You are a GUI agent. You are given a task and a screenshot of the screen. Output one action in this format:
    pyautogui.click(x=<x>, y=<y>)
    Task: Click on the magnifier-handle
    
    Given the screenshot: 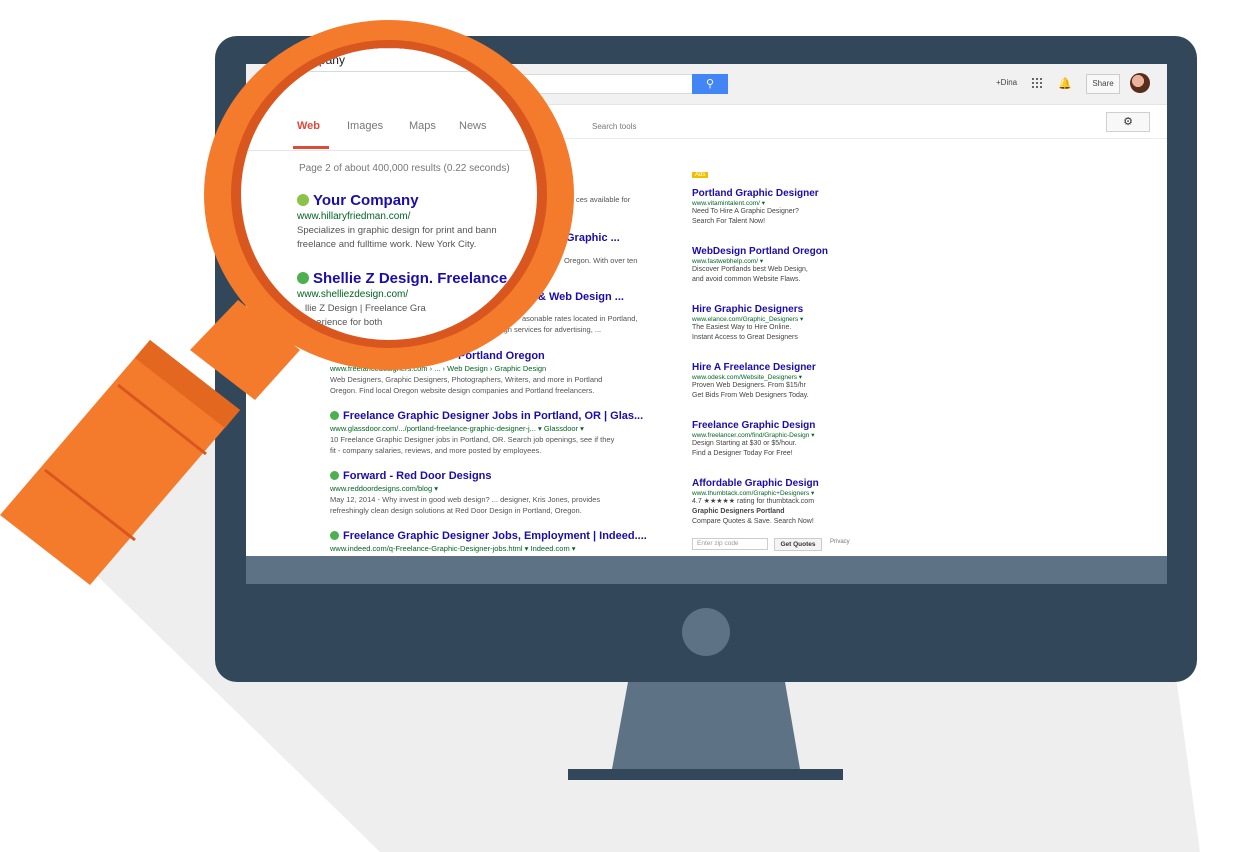 What is the action you would take?
    pyautogui.click(x=150, y=442)
    